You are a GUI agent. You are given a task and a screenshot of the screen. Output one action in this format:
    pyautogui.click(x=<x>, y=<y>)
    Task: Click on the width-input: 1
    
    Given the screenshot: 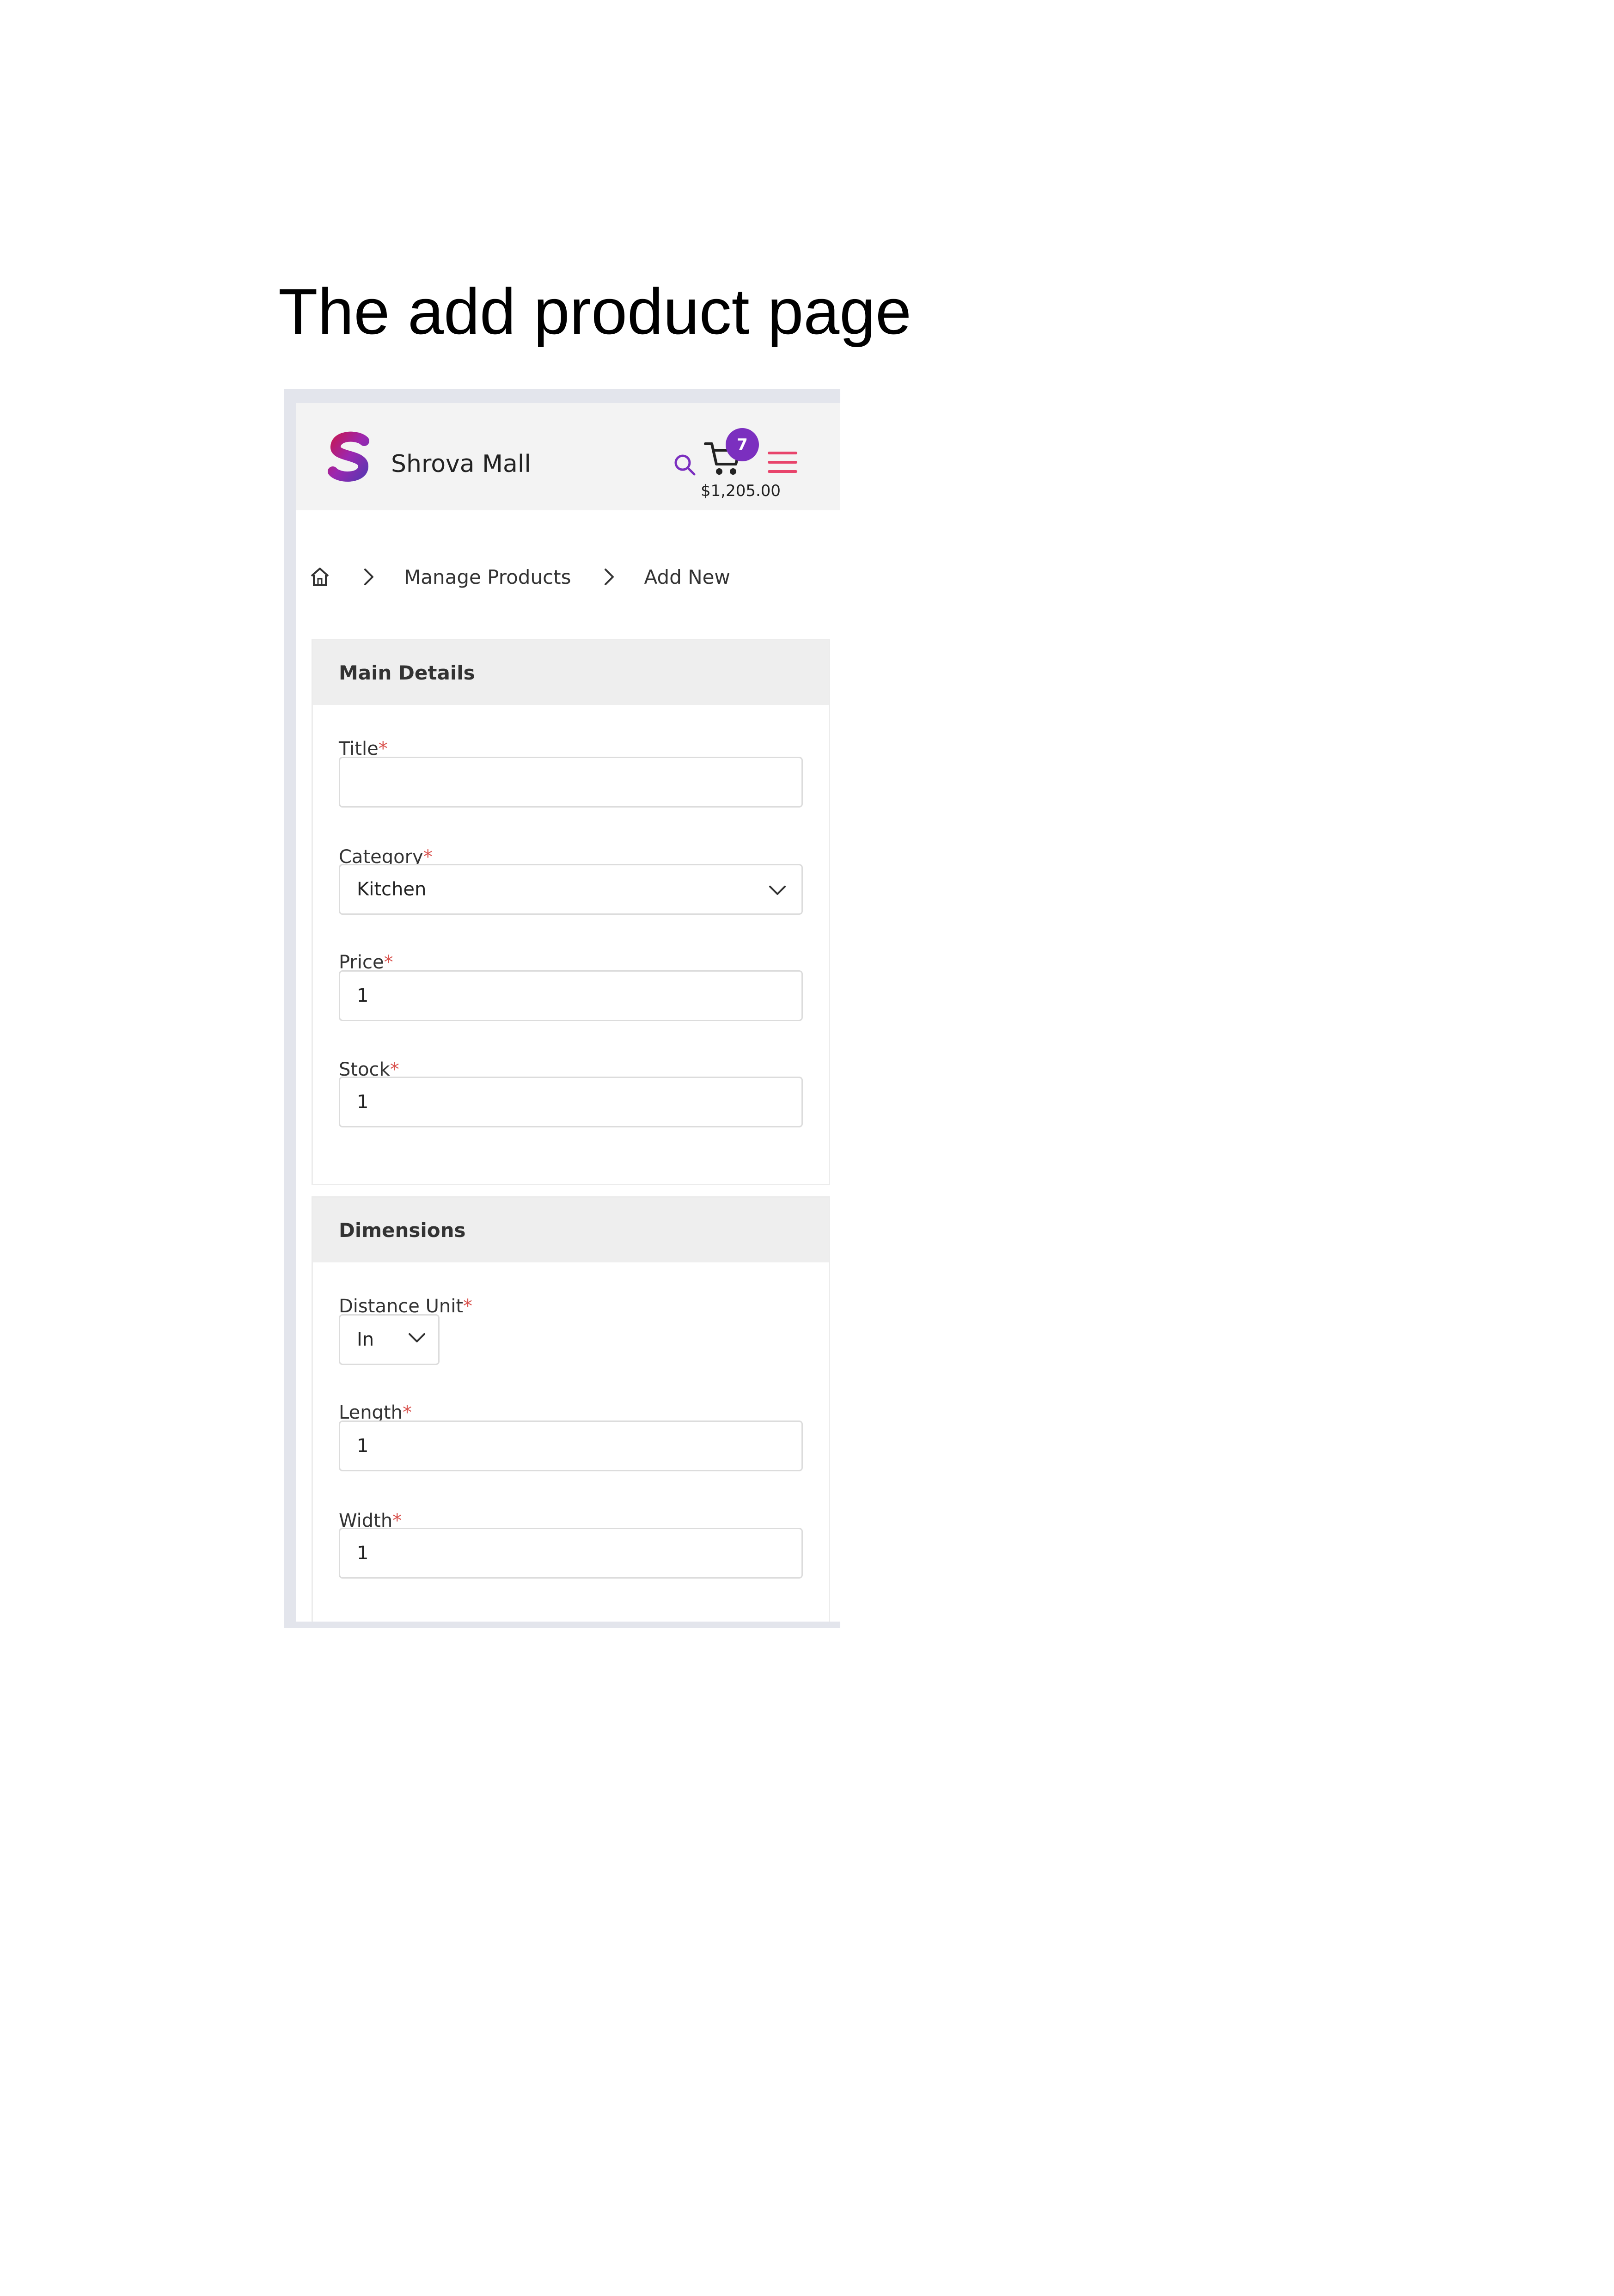 What is the action you would take?
    pyautogui.click(x=571, y=1553)
    